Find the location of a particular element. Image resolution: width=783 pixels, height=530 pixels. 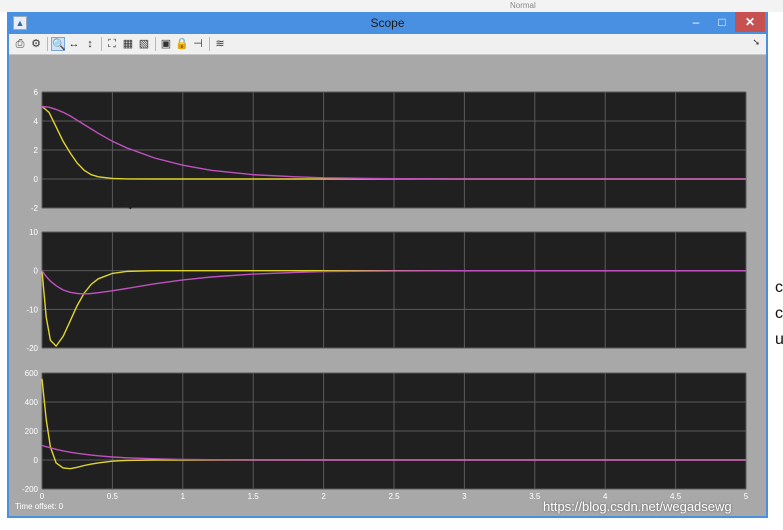

x-tick-label: 1 is located at coordinates (183, 496).